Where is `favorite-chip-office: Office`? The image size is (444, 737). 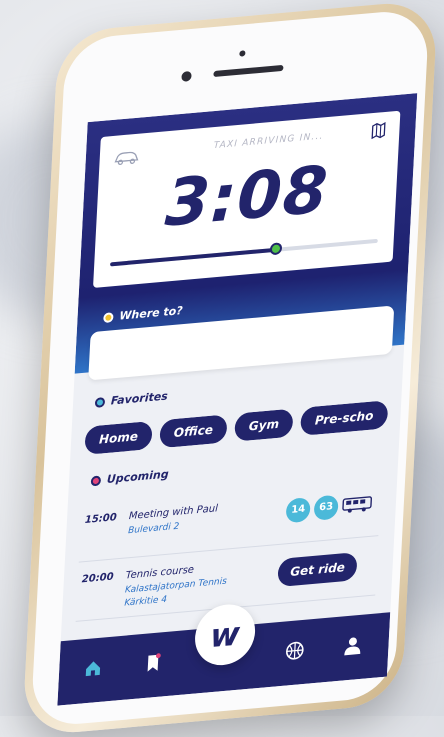
favorite-chip-office: Office is located at coordinates (193, 431).